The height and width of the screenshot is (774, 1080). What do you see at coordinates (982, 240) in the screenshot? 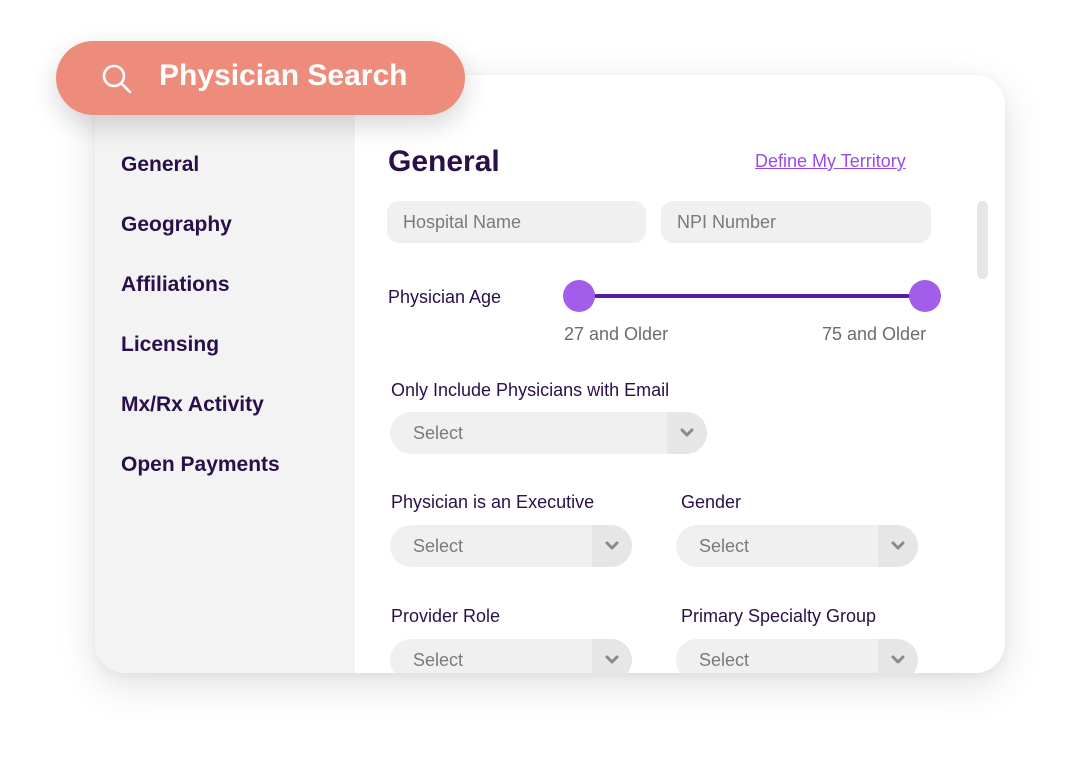
I see `scrollbar` at bounding box center [982, 240].